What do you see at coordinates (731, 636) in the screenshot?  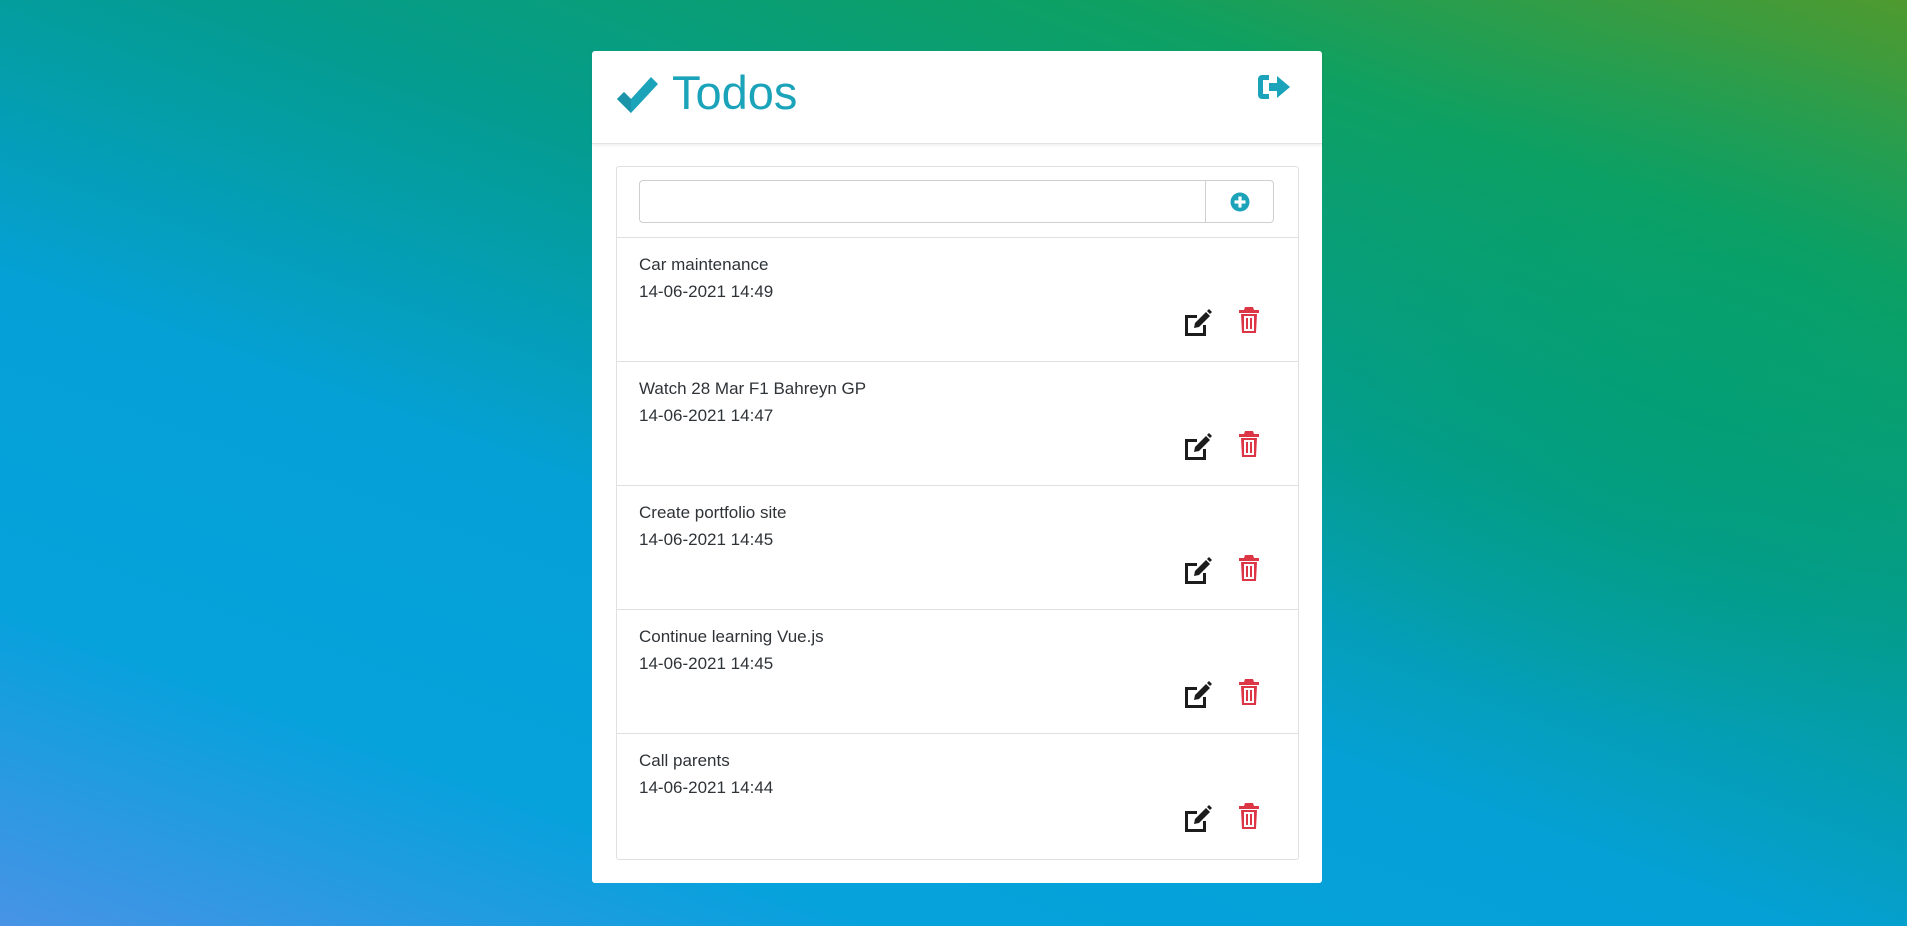 I see `todo-title: Continue learning Vue.js` at bounding box center [731, 636].